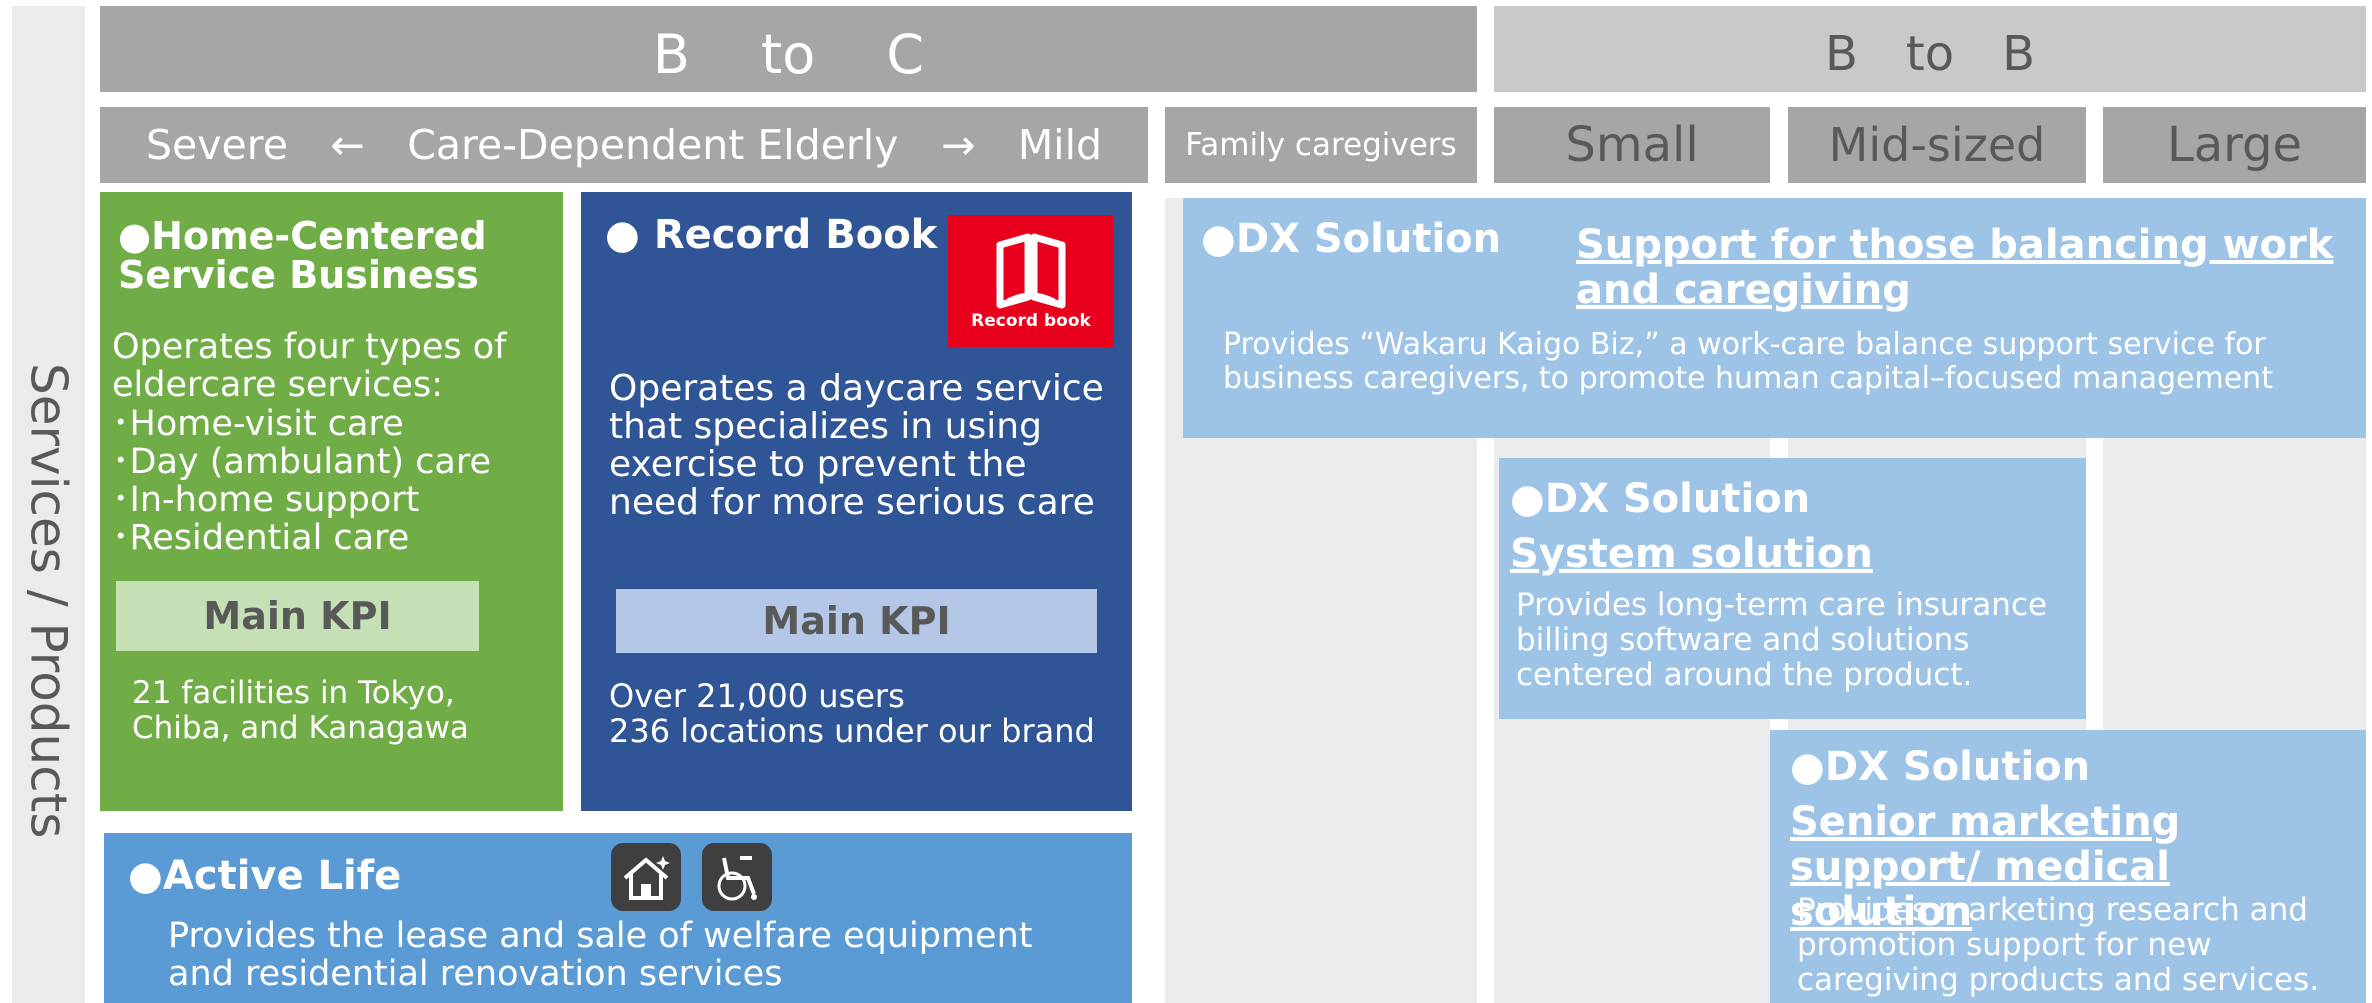 This screenshot has width=2372, height=1003. I want to click on record-book-kpi-label: Main KPI, so click(856, 621).